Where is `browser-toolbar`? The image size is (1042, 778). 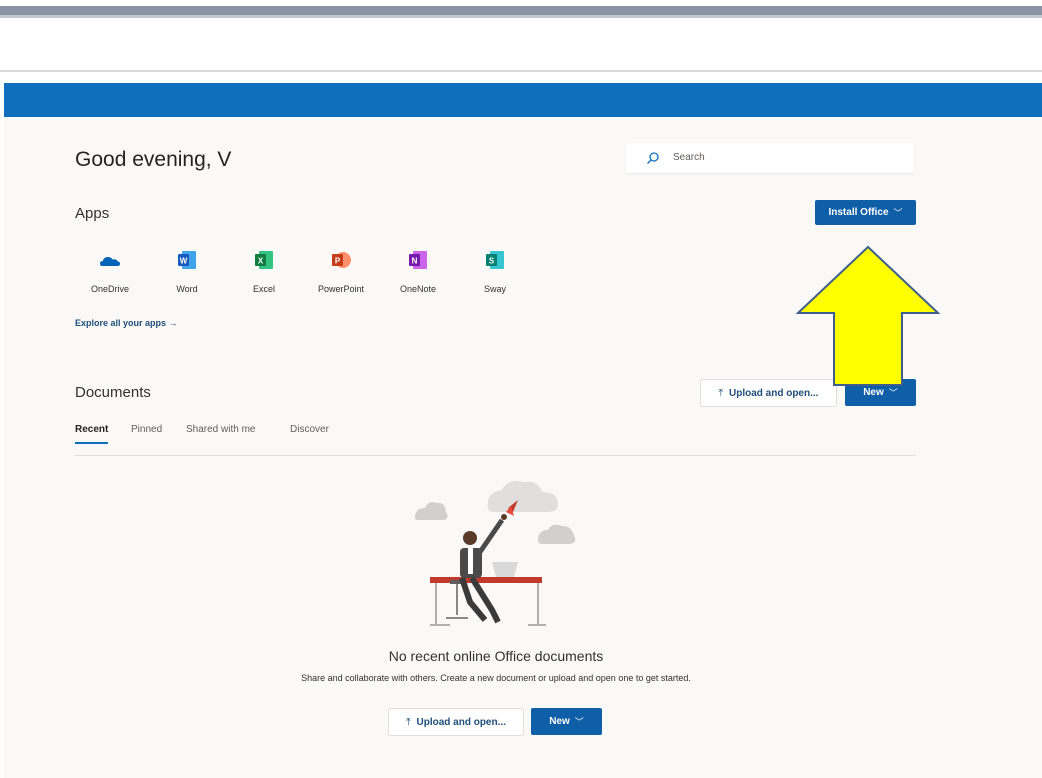
browser-toolbar is located at coordinates (521, 46).